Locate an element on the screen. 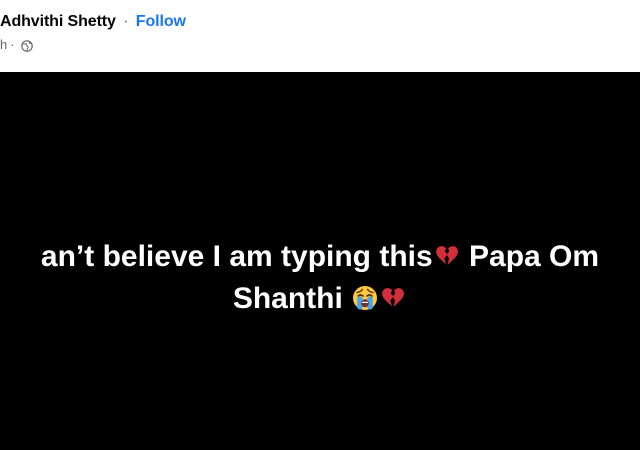 This screenshot has width=640, height=450. post-timestamp: h is located at coordinates (3, 45).